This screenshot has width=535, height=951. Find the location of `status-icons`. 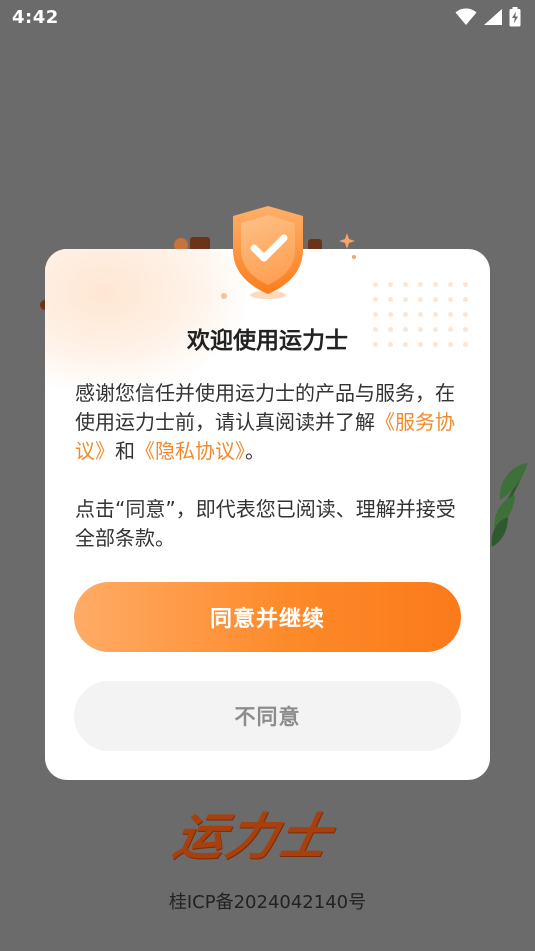

status-icons is located at coordinates (488, 17).